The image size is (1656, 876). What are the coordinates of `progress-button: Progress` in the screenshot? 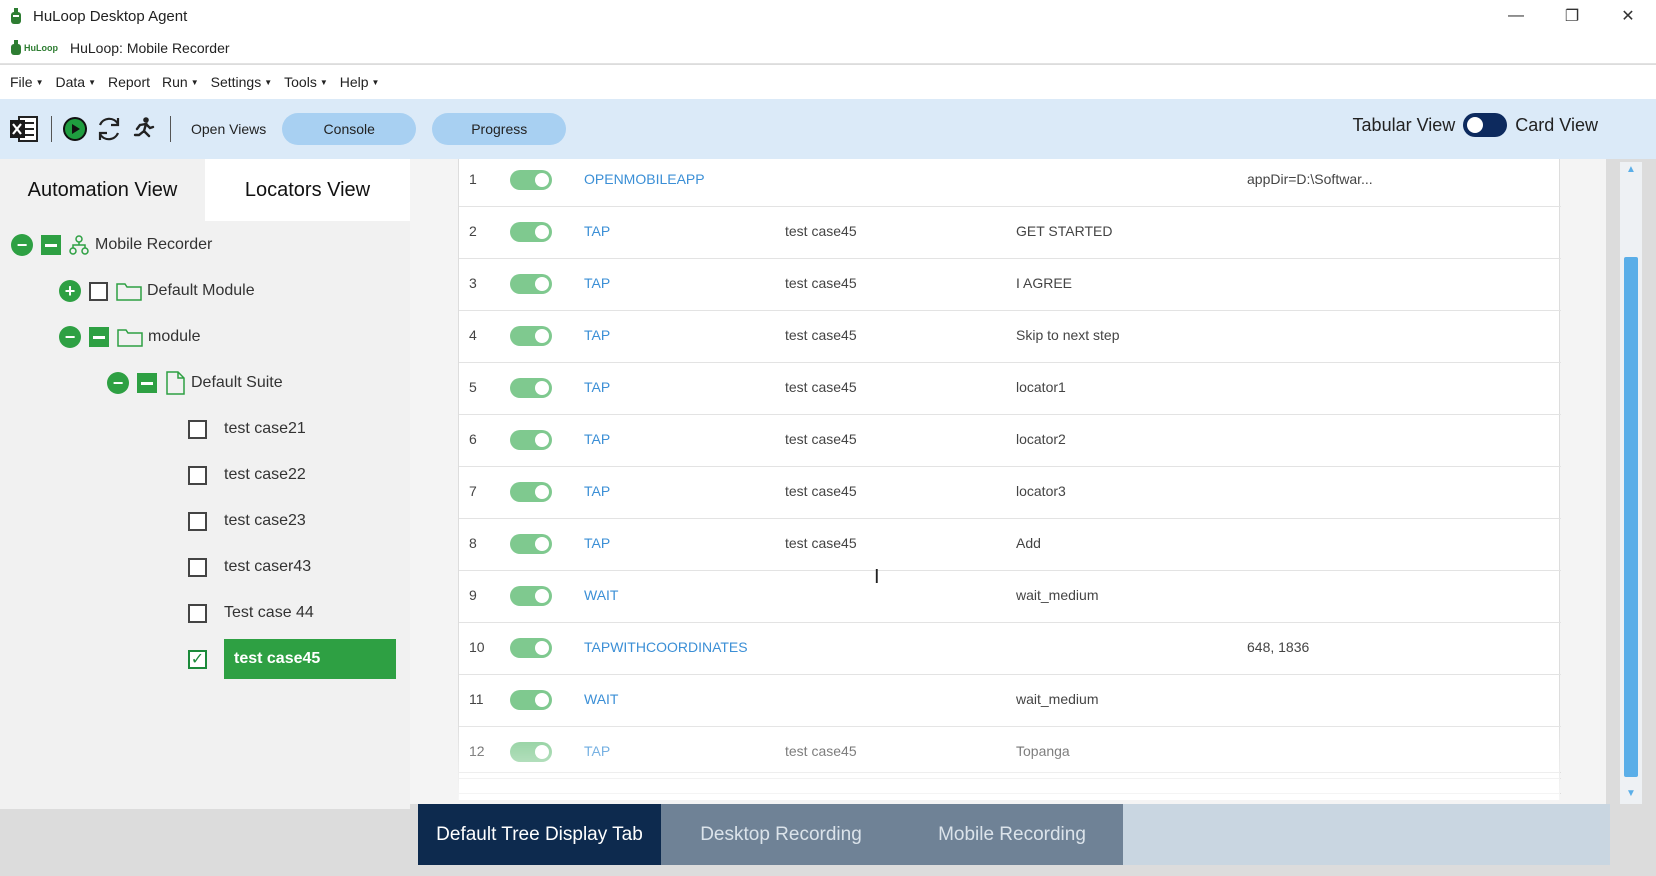 It's located at (499, 129).